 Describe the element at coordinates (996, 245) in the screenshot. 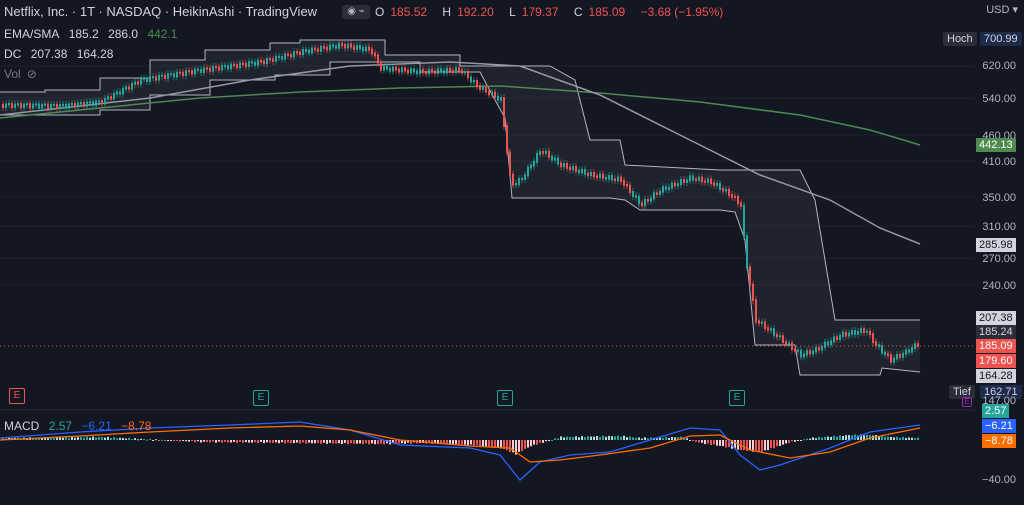

I see `sma-mid-price-tag: 285.98` at that location.